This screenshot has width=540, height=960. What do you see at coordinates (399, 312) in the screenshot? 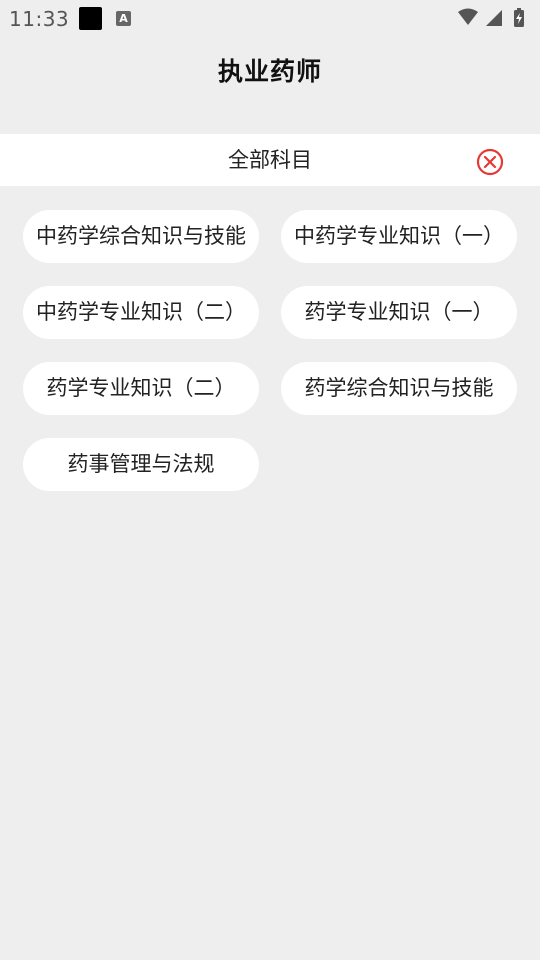
I see `subject-chip: 药学专业知识（一）` at bounding box center [399, 312].